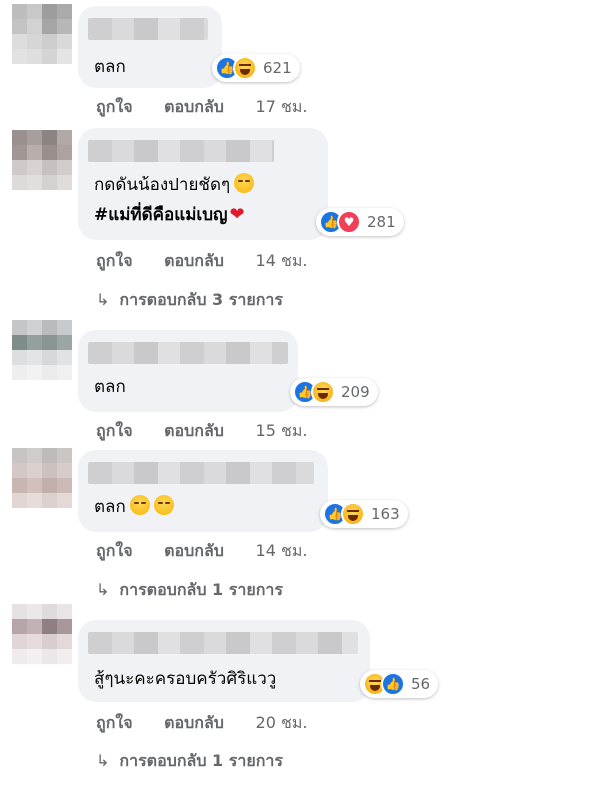 Image resolution: width=600 pixels, height=787 pixels. Describe the element at coordinates (282, 430) in the screenshot. I see `timestamp: 15 ชม.` at that location.